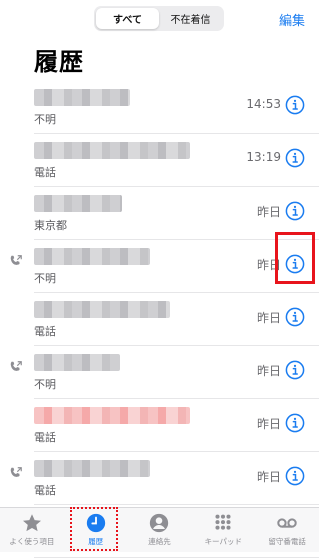  I want to click on star-icon, so click(31, 523).